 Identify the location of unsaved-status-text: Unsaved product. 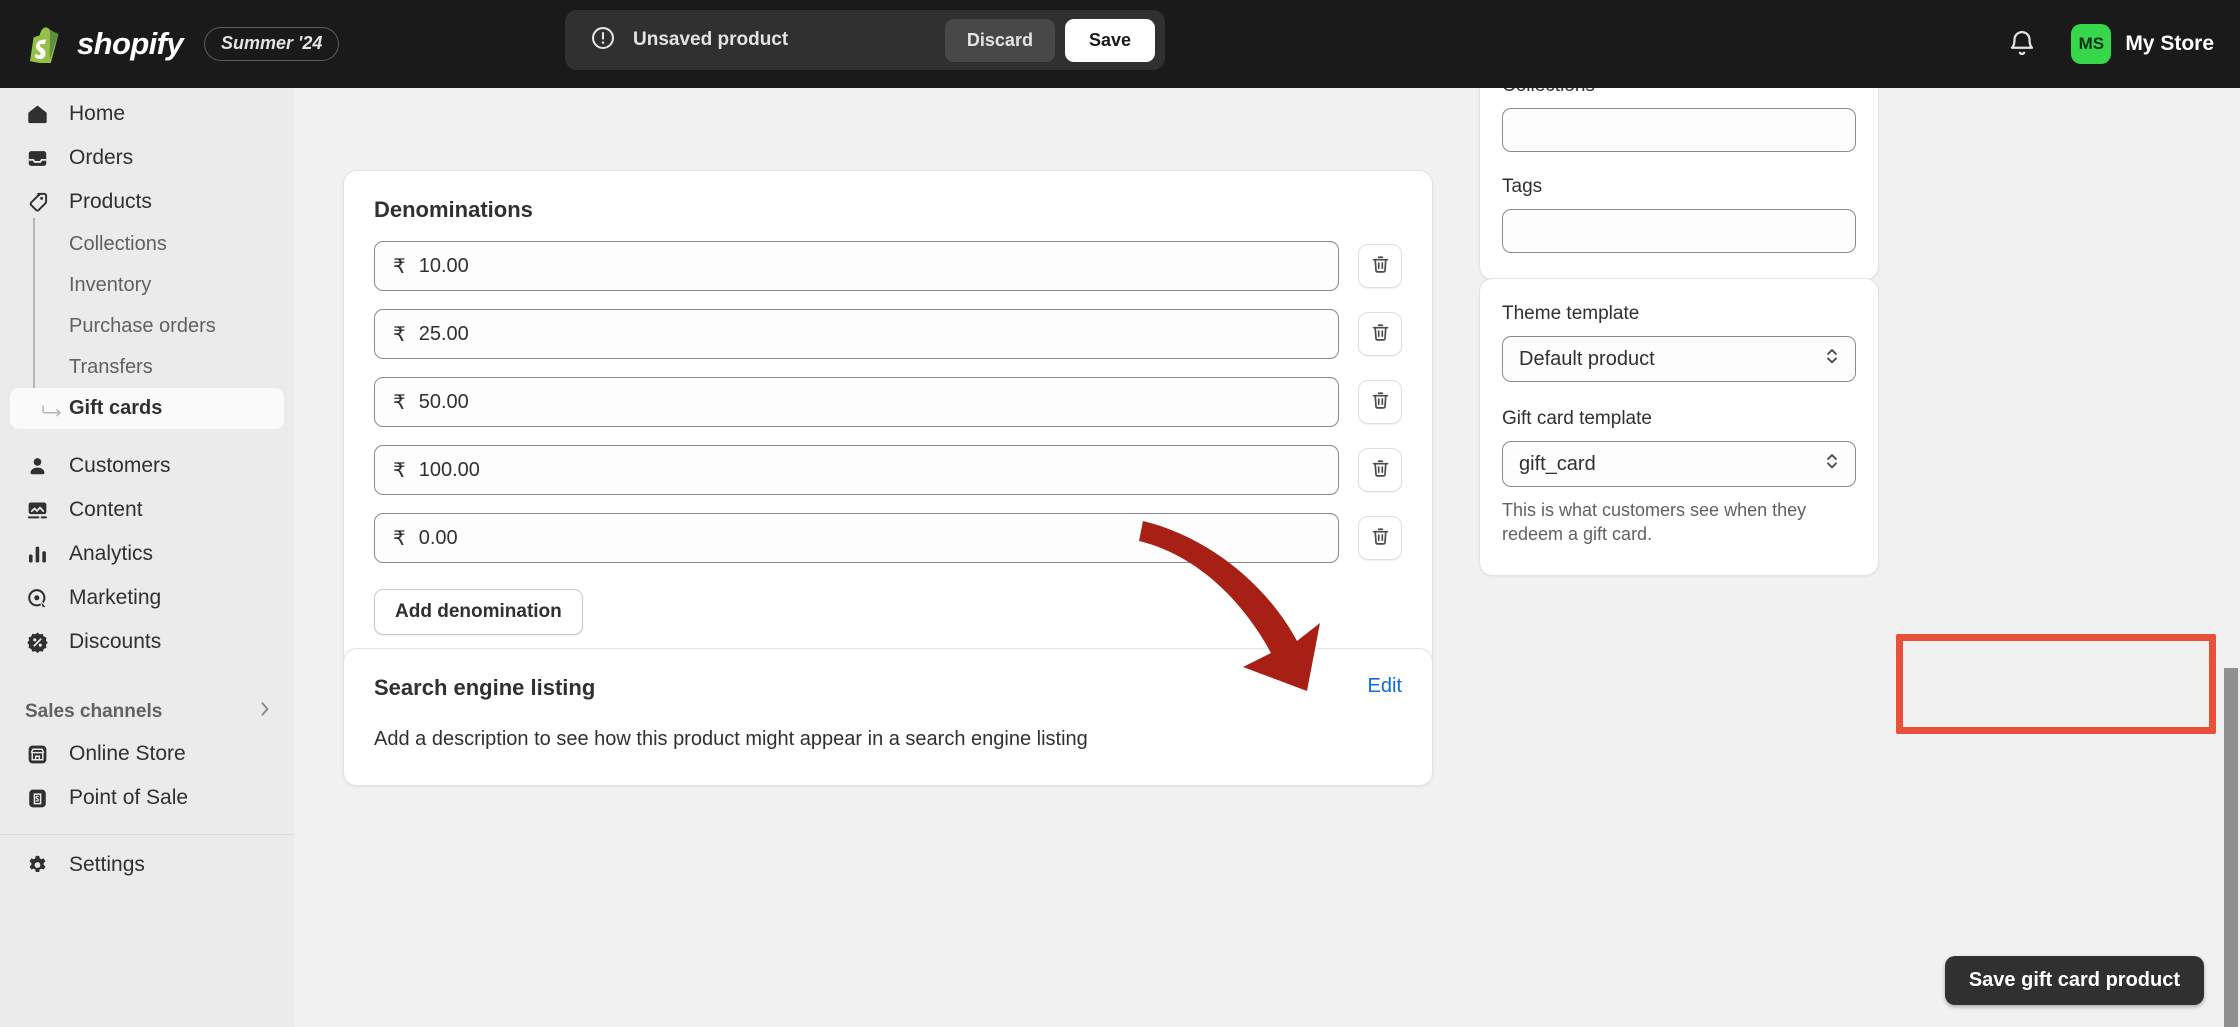
(711, 39).